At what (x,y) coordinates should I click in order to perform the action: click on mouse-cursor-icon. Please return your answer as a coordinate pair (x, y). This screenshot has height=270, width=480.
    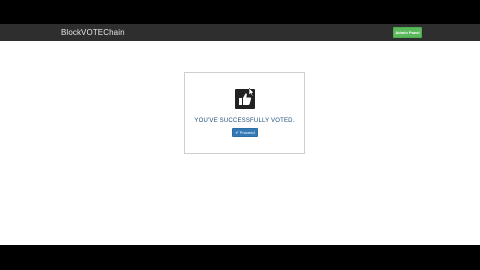
    Looking at the image, I should click on (252, 92).